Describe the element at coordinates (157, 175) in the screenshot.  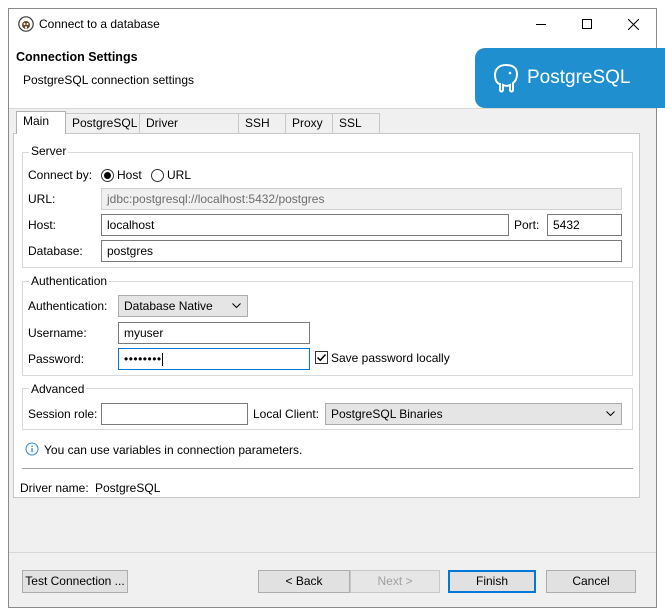
I see `url-radio` at that location.